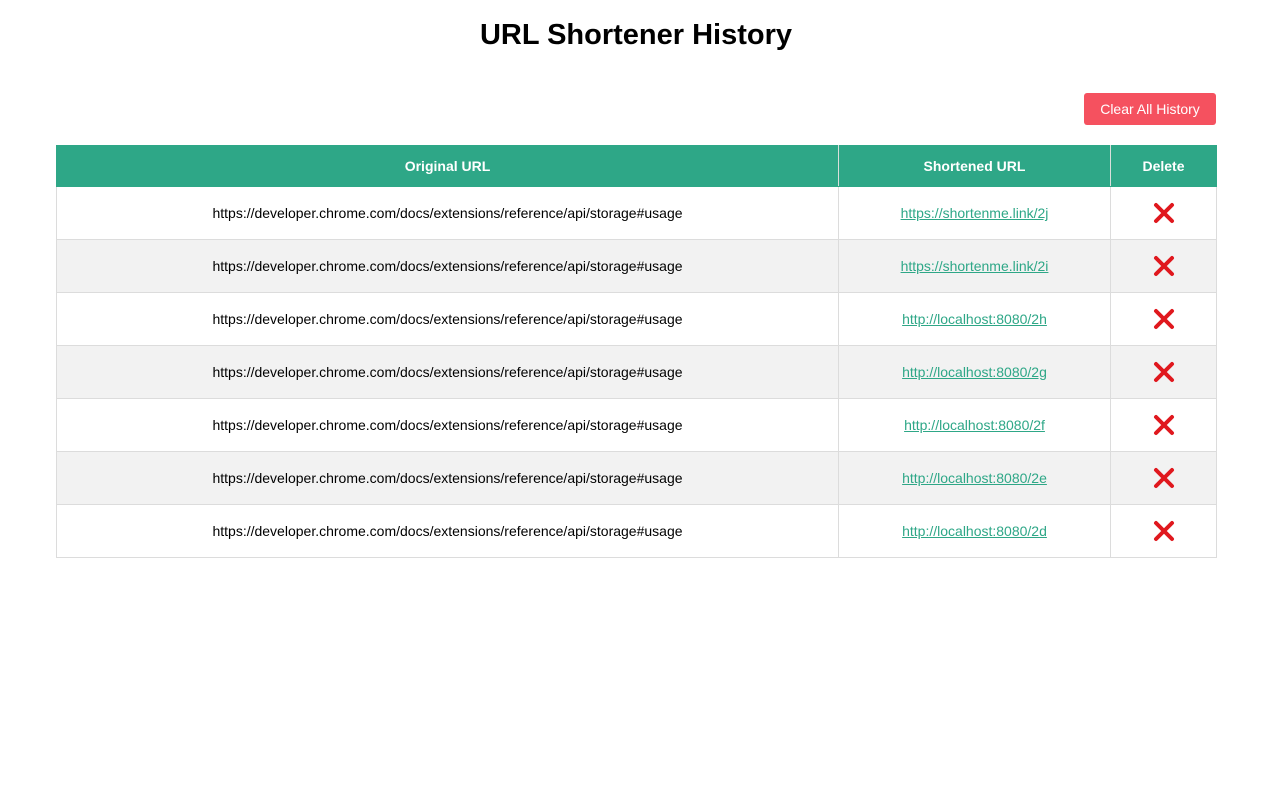 Image resolution: width=1280 pixels, height=800 pixels. I want to click on clear-all-history-button: Clear All History, so click(1150, 109).